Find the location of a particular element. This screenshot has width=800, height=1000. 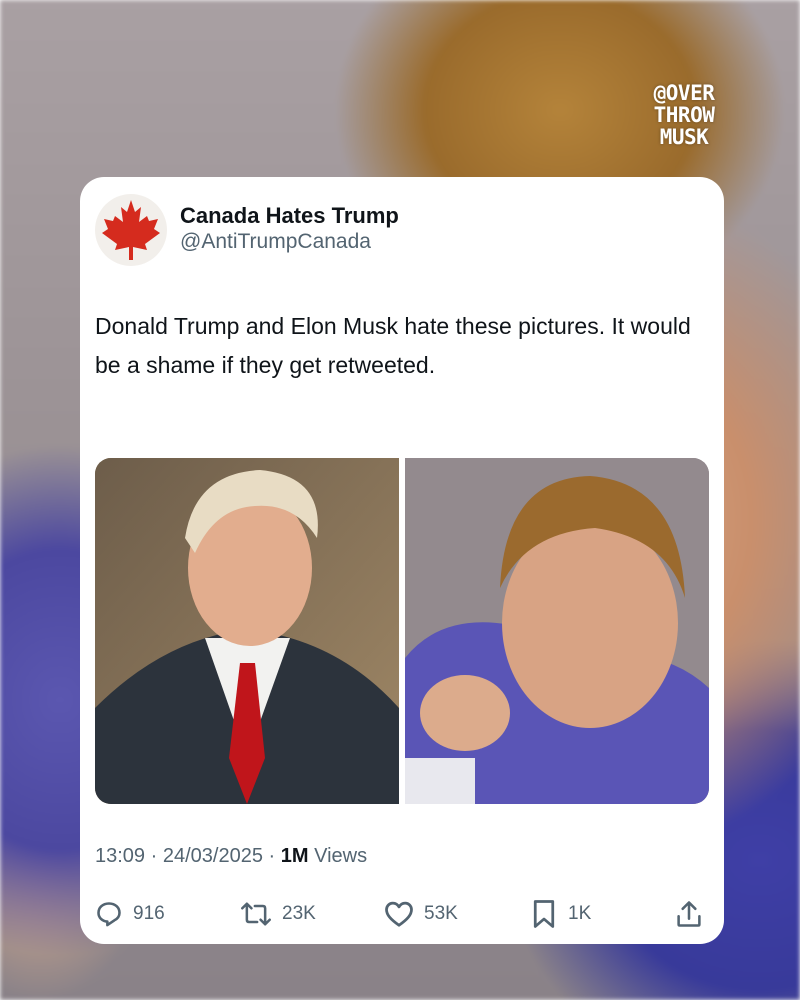

reply-button: 916 is located at coordinates (130, 914).